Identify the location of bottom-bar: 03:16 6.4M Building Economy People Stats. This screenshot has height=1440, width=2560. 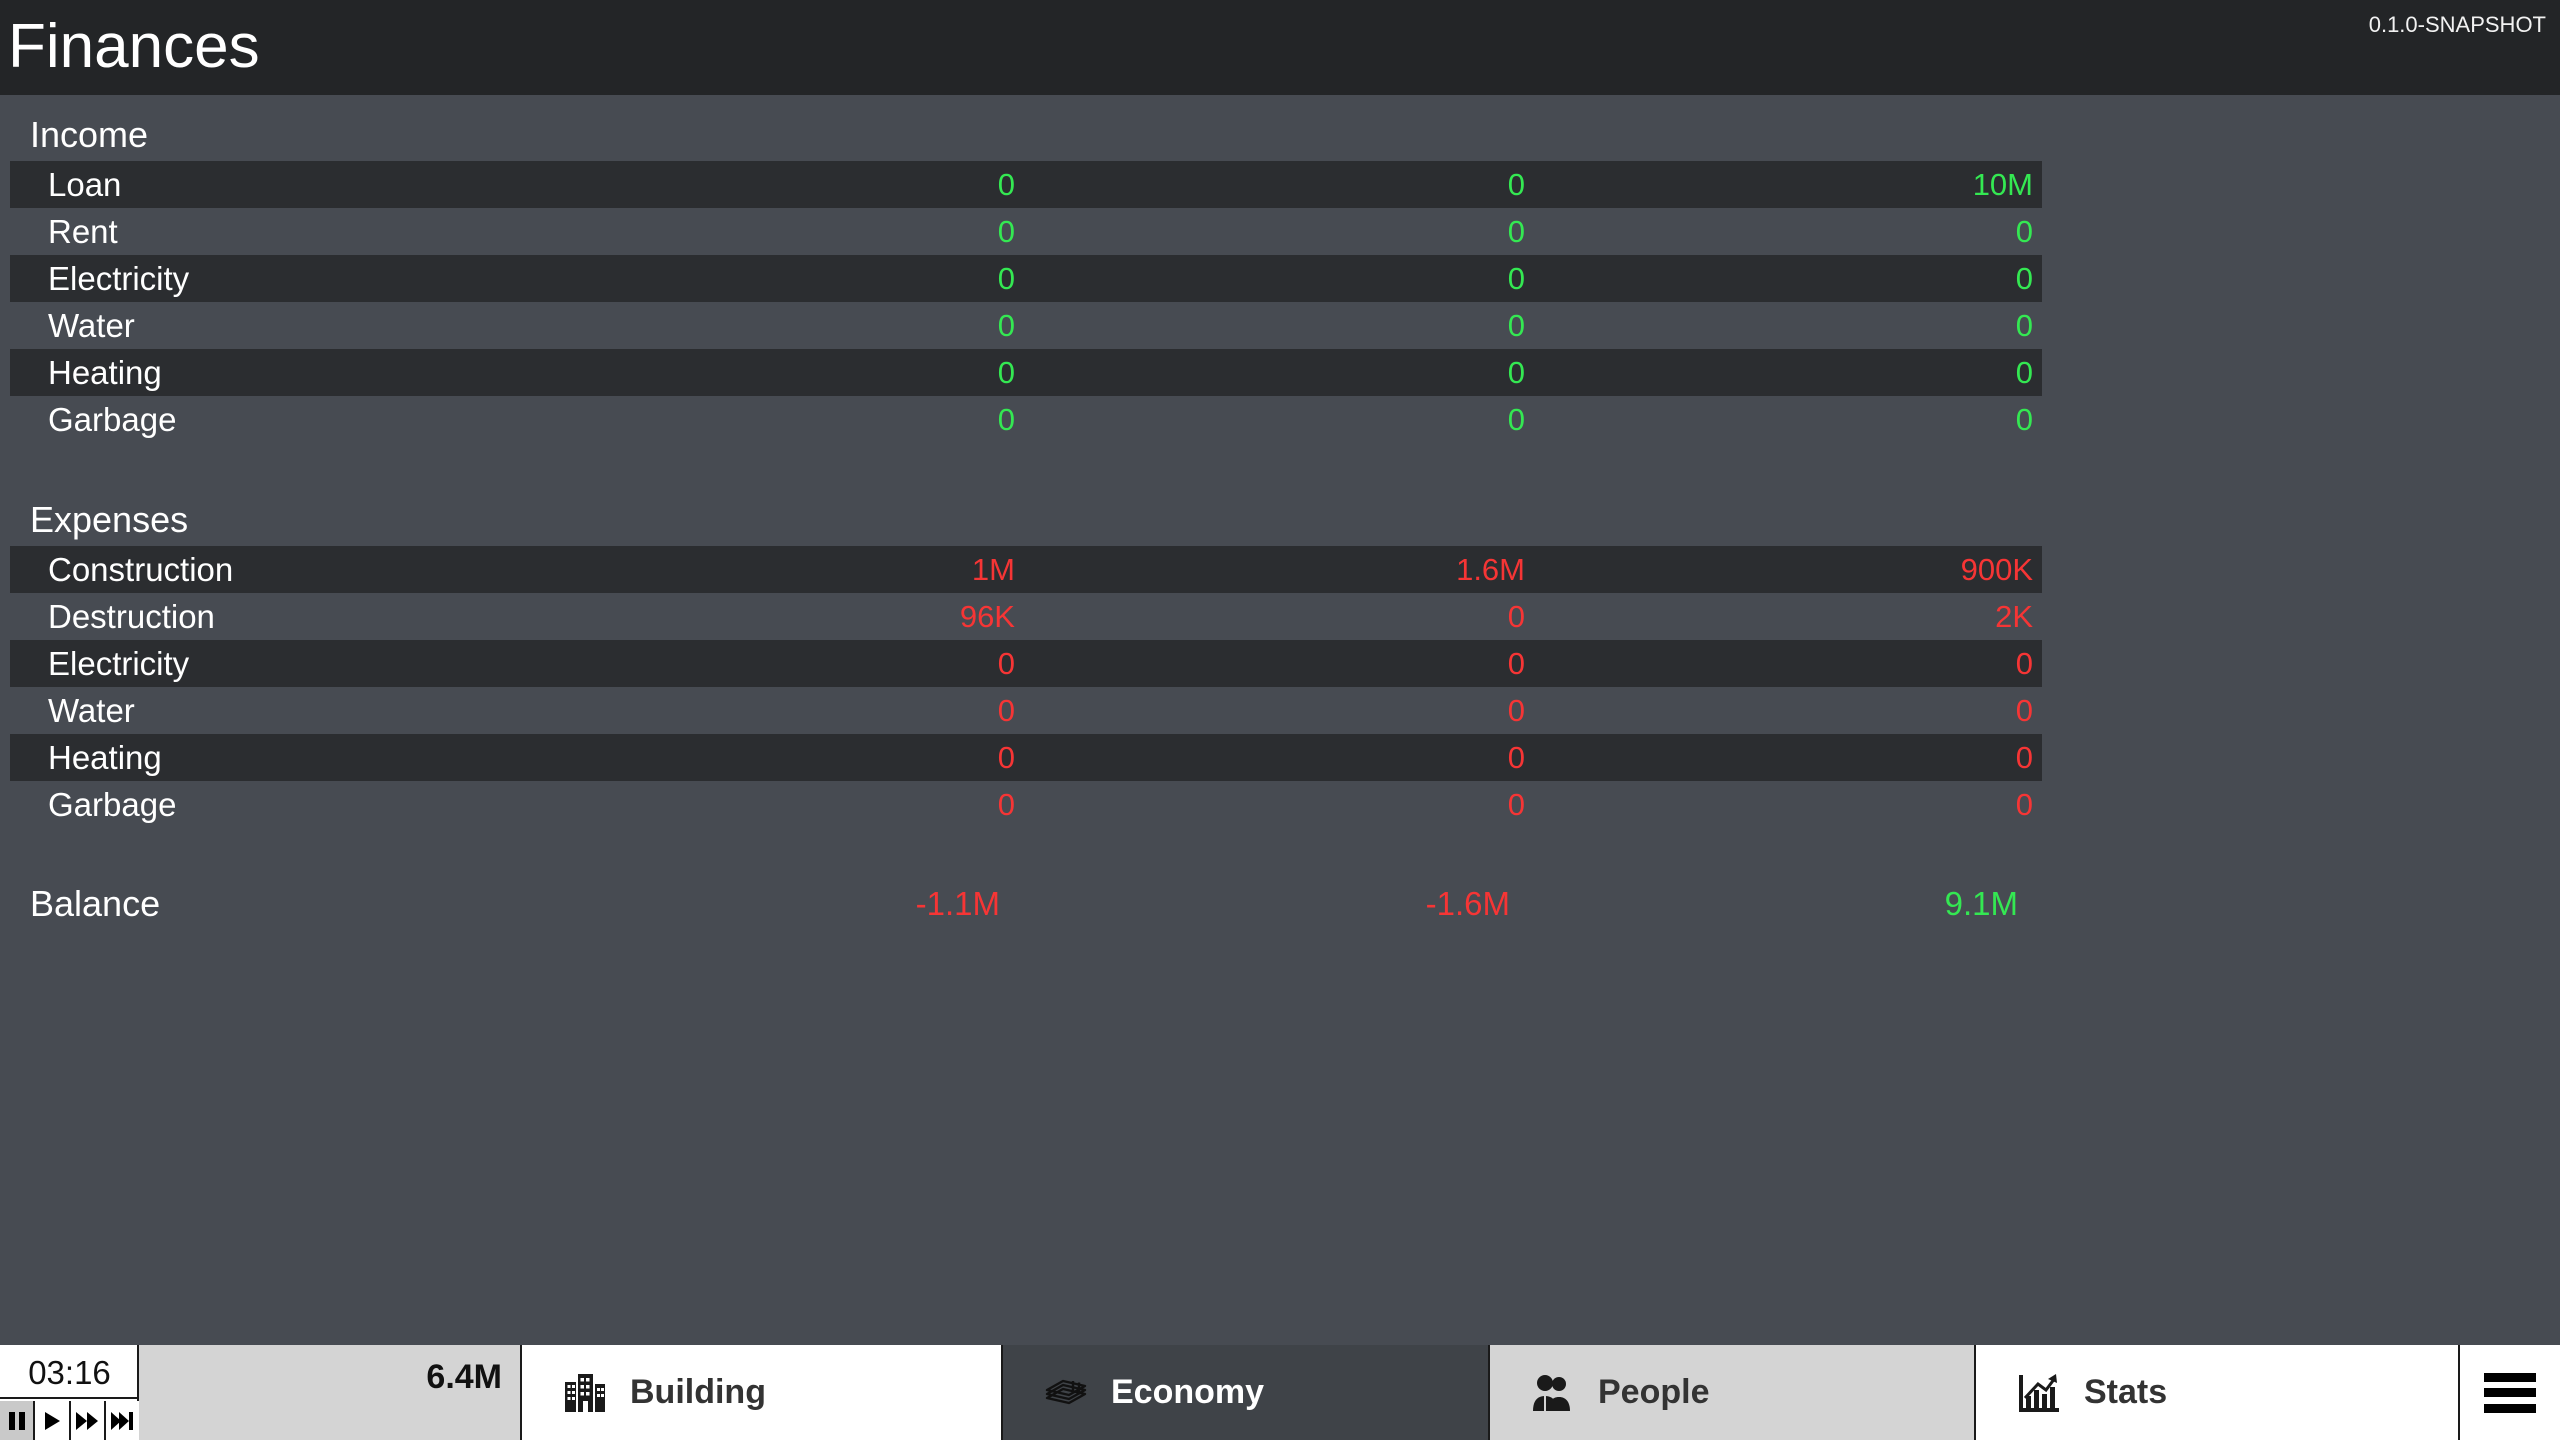
(1280, 1392).